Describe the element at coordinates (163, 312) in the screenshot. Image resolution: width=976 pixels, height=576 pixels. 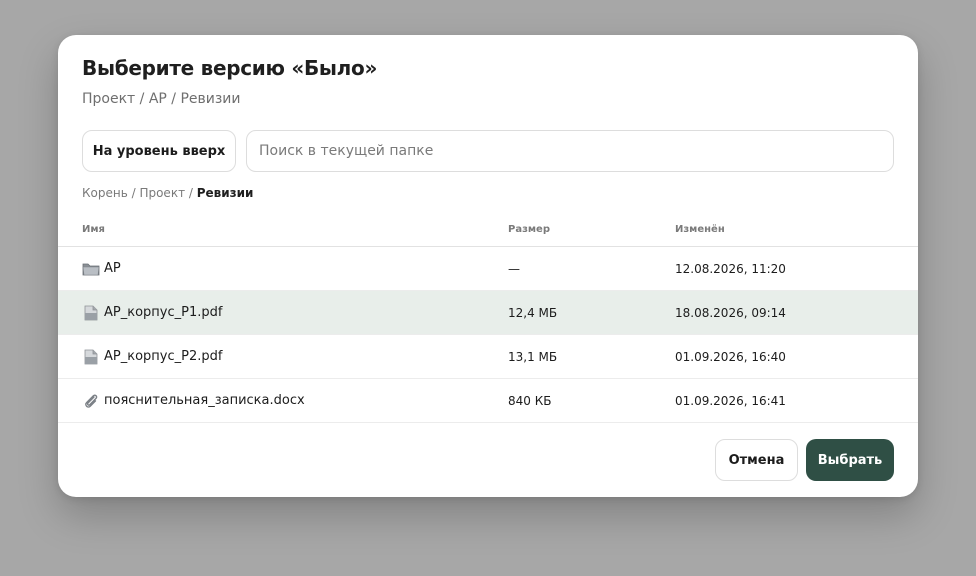
I see `row-name: АР_корпус_Р1.pdf` at that location.